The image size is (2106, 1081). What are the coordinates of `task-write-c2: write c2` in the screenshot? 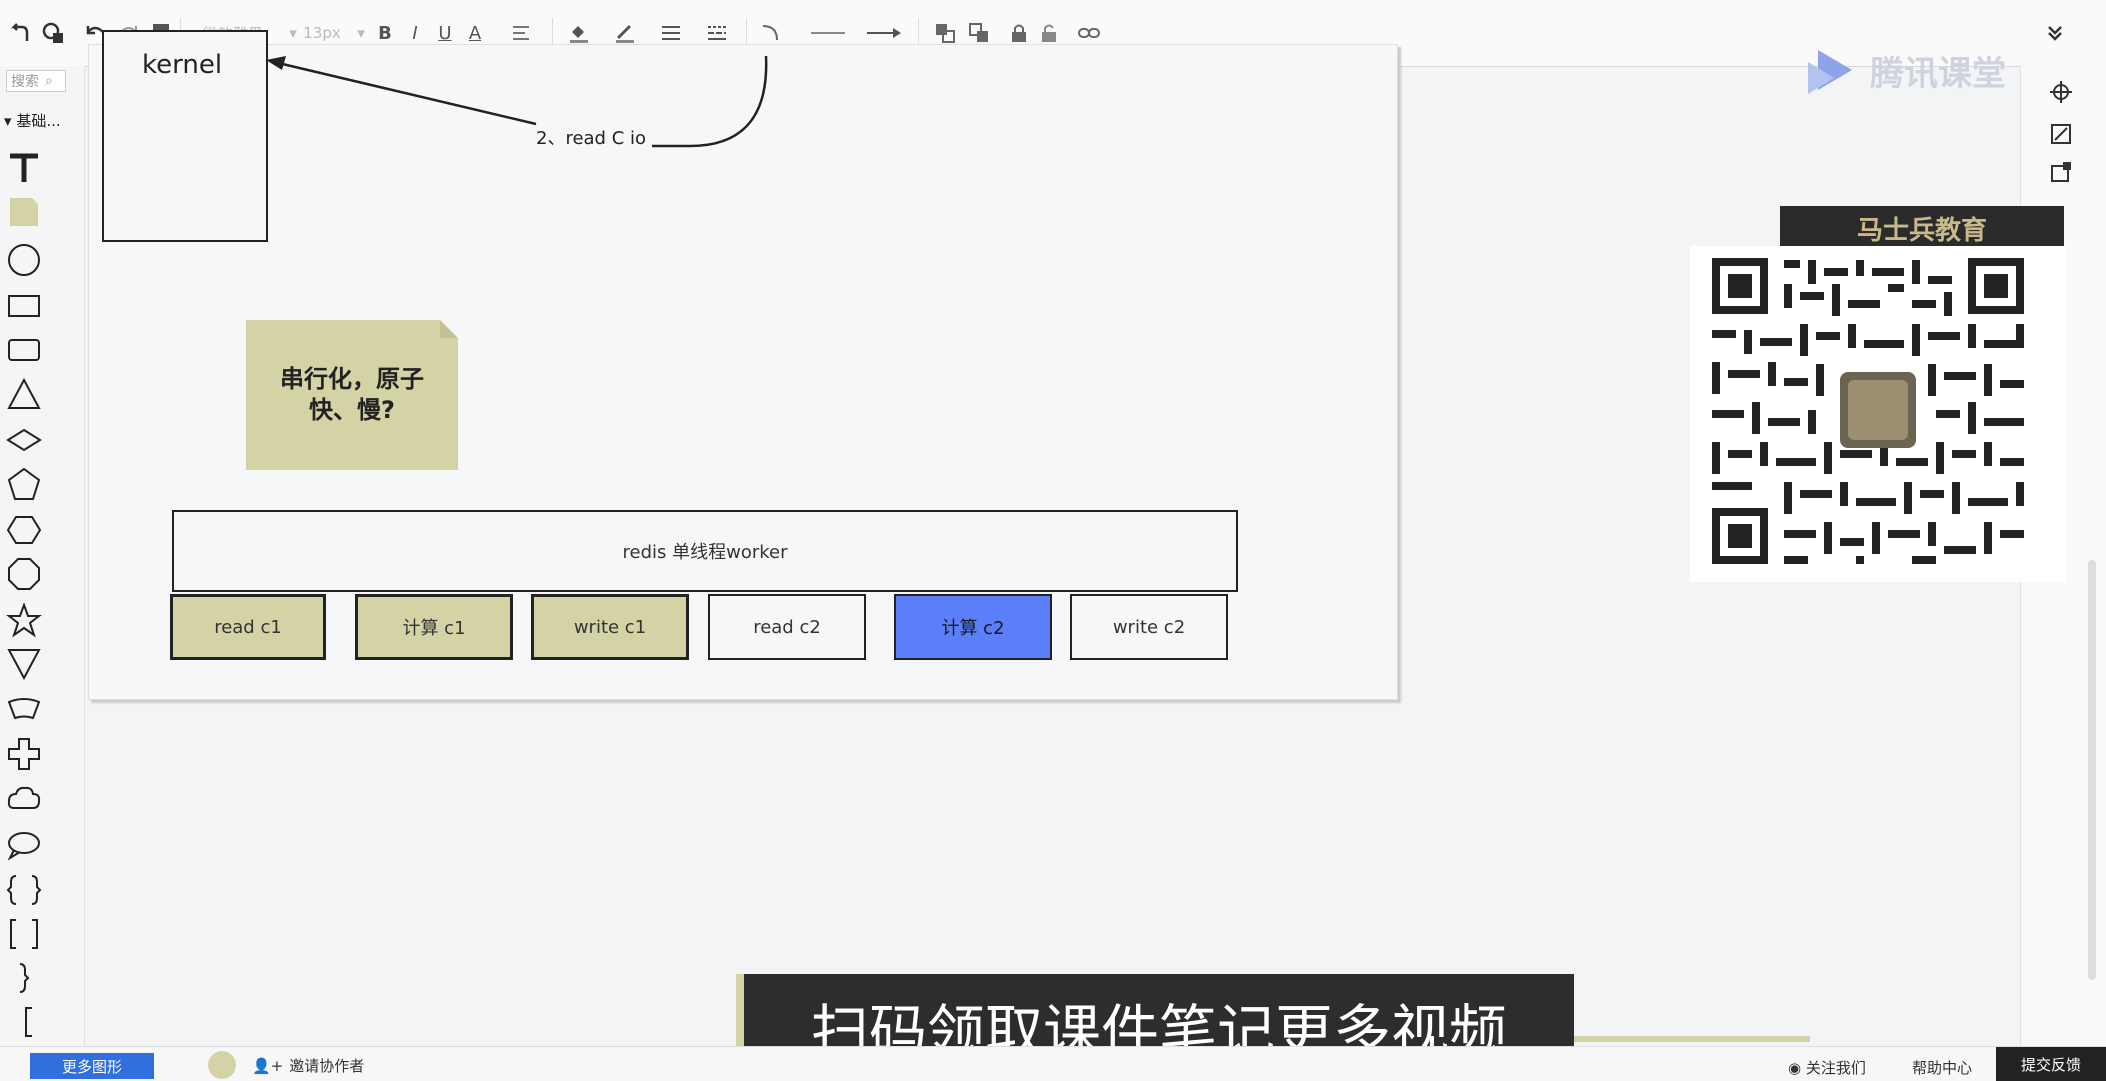 It's located at (1149, 627).